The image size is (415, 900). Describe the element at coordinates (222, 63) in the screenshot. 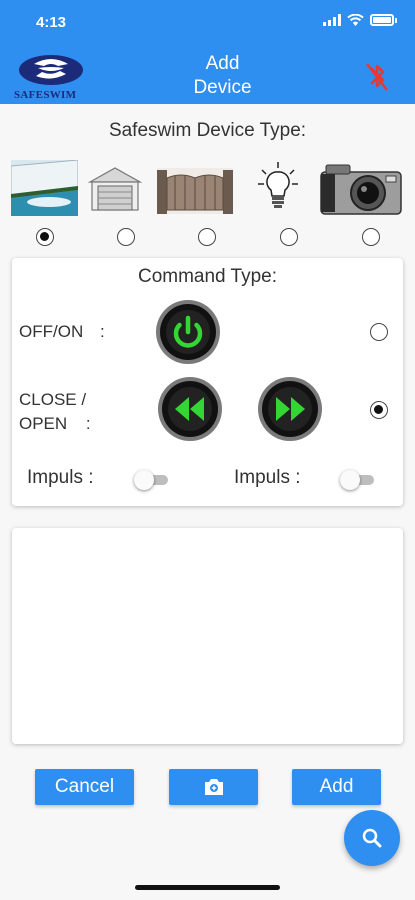

I see `title-line-1: Add` at that location.